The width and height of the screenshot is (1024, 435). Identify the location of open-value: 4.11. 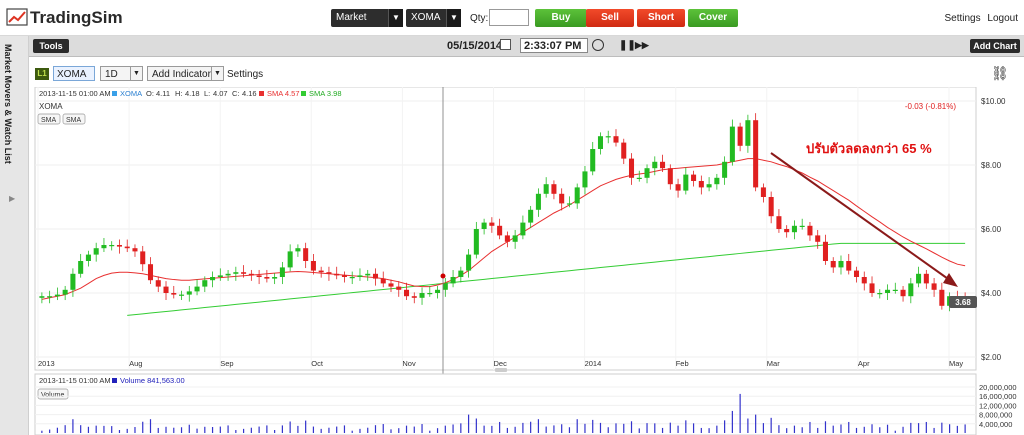
(163, 93).